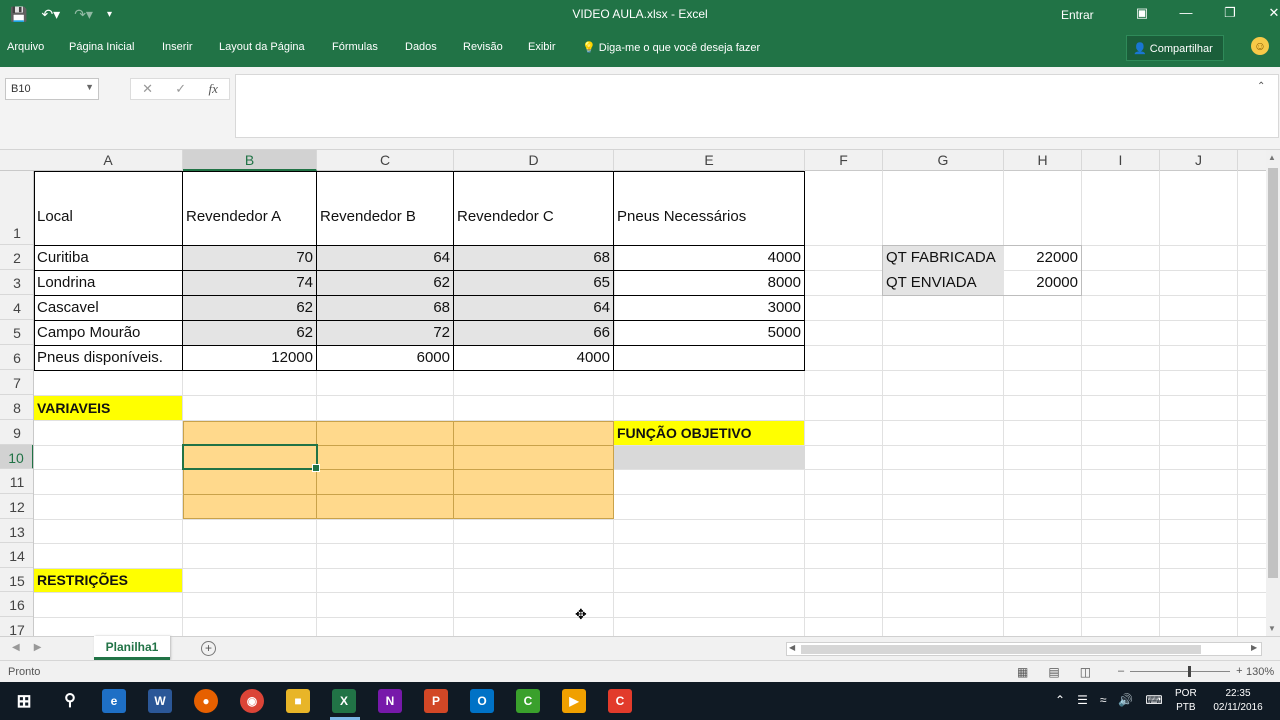  What do you see at coordinates (1085, 672) in the screenshot?
I see `page-break-view-icon: ◫` at bounding box center [1085, 672].